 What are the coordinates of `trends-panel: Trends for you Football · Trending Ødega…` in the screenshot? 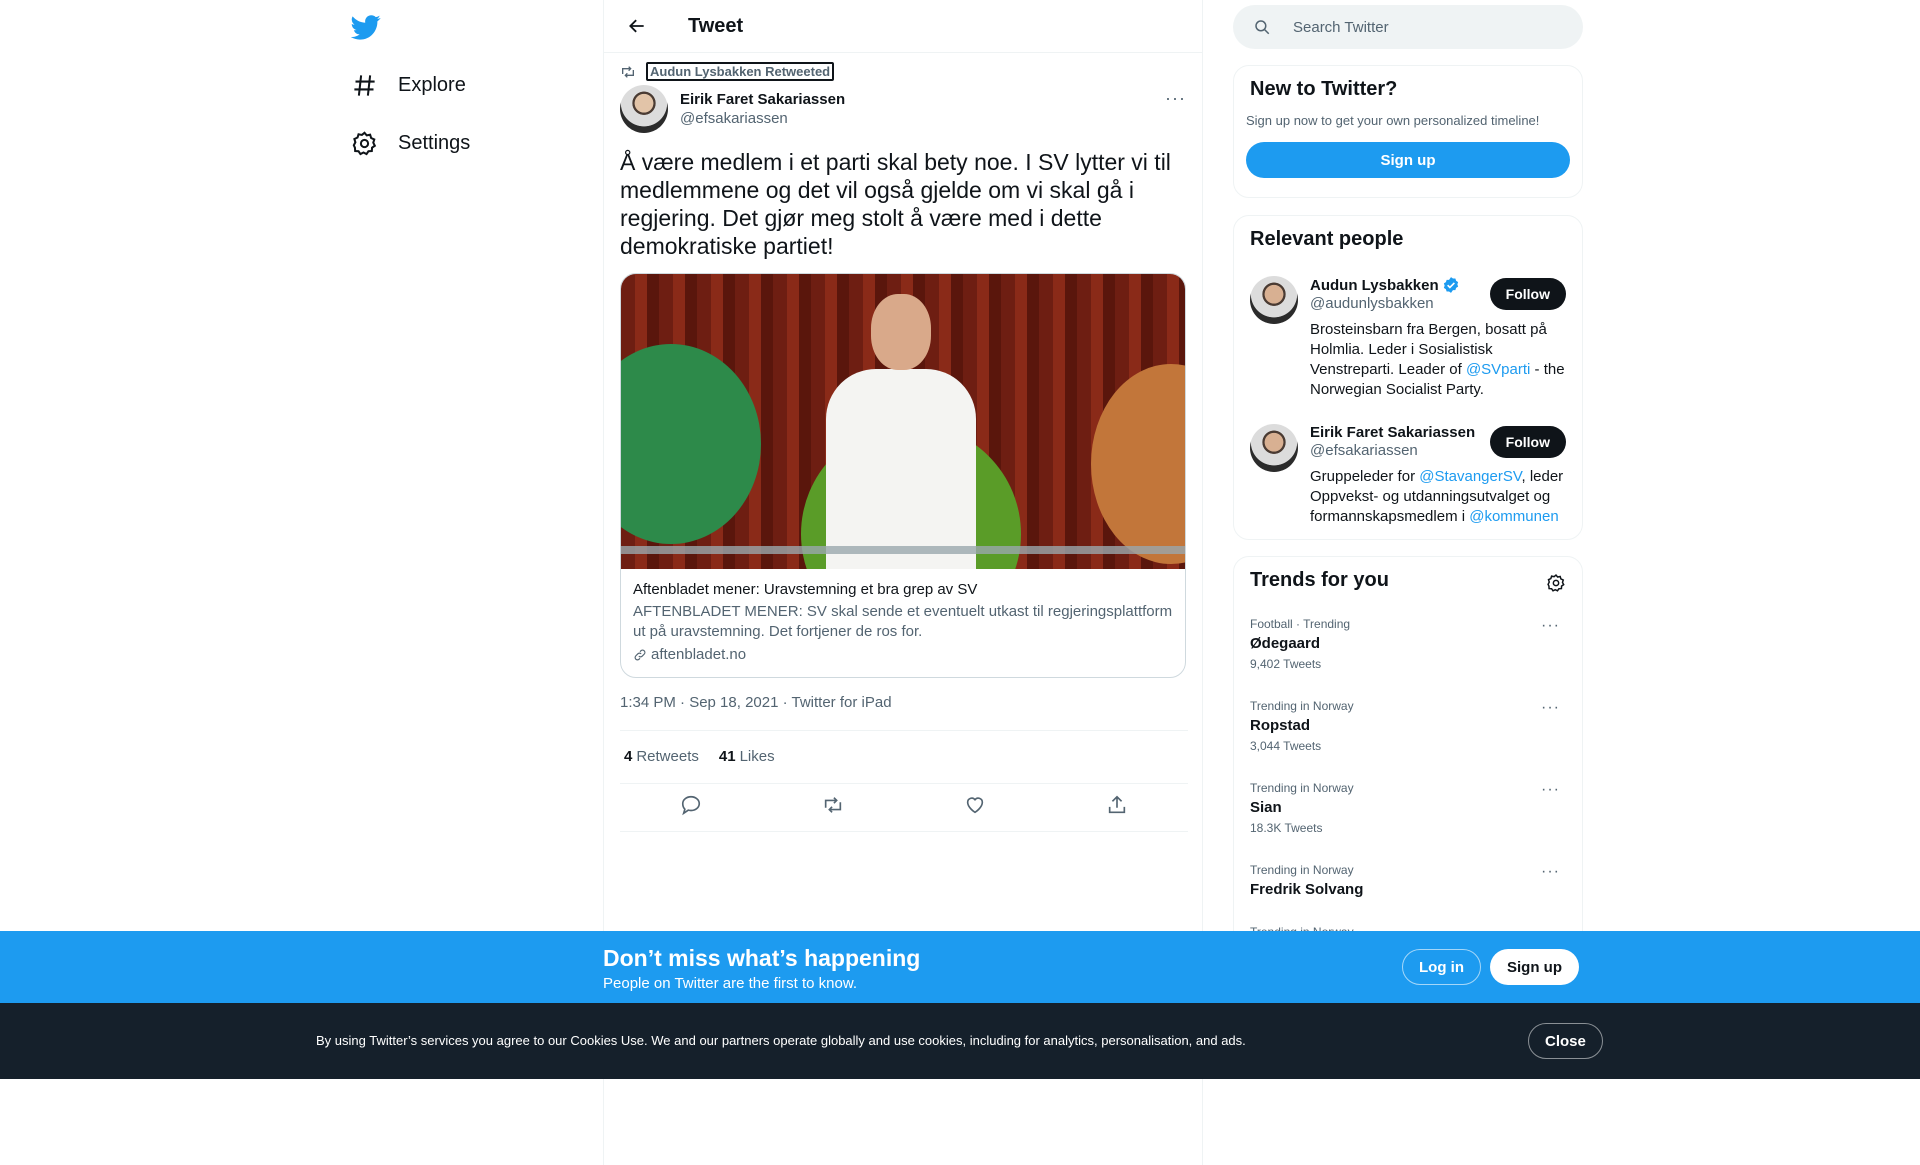 It's located at (1408, 766).